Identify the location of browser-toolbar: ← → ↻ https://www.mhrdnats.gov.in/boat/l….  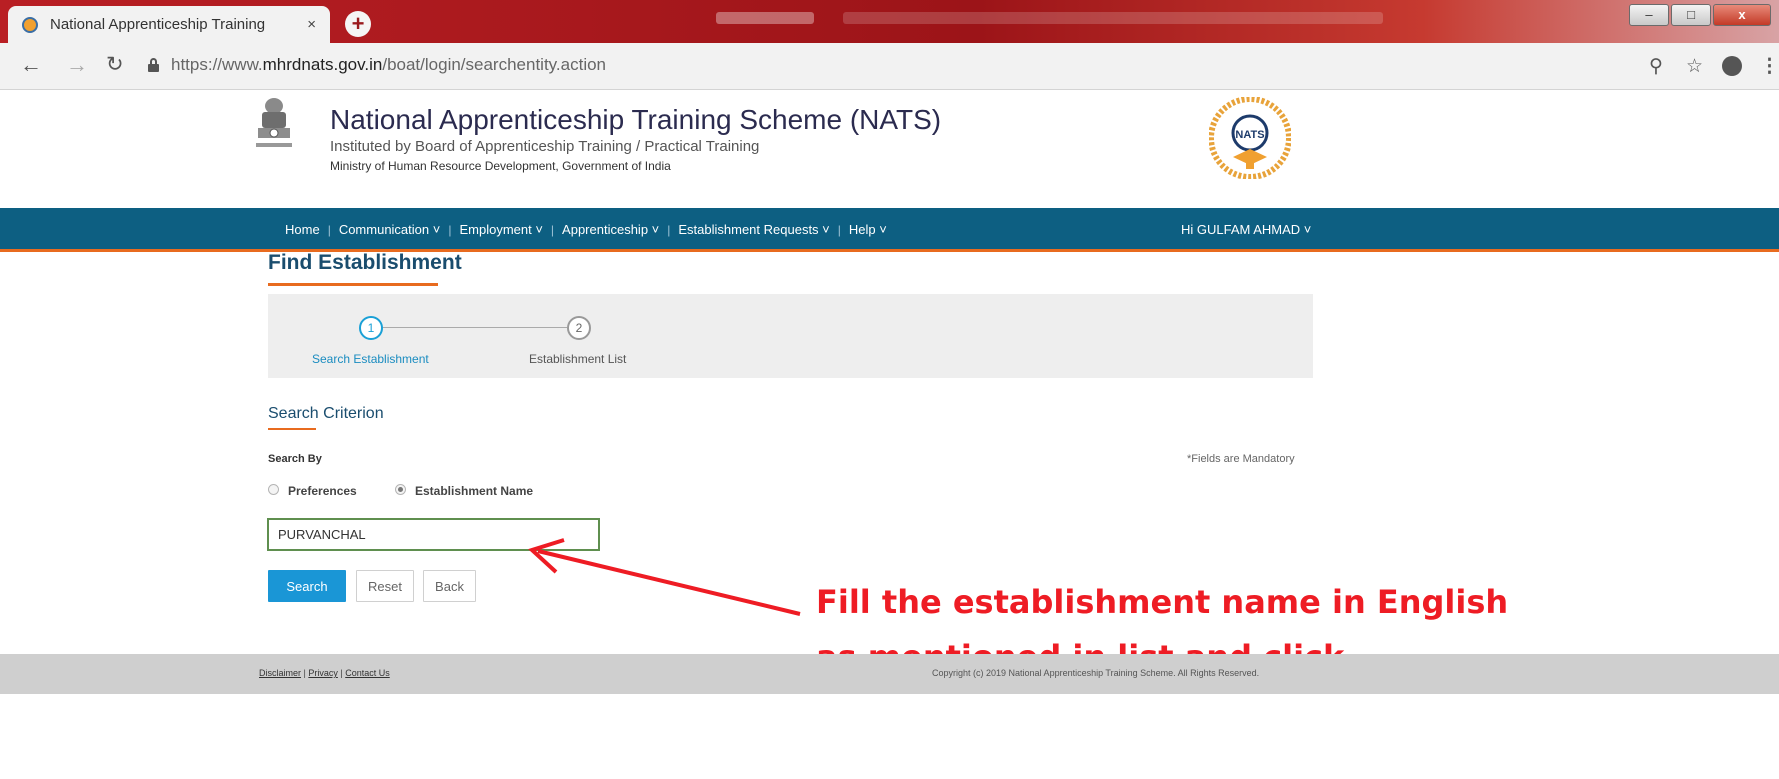
(889, 66).